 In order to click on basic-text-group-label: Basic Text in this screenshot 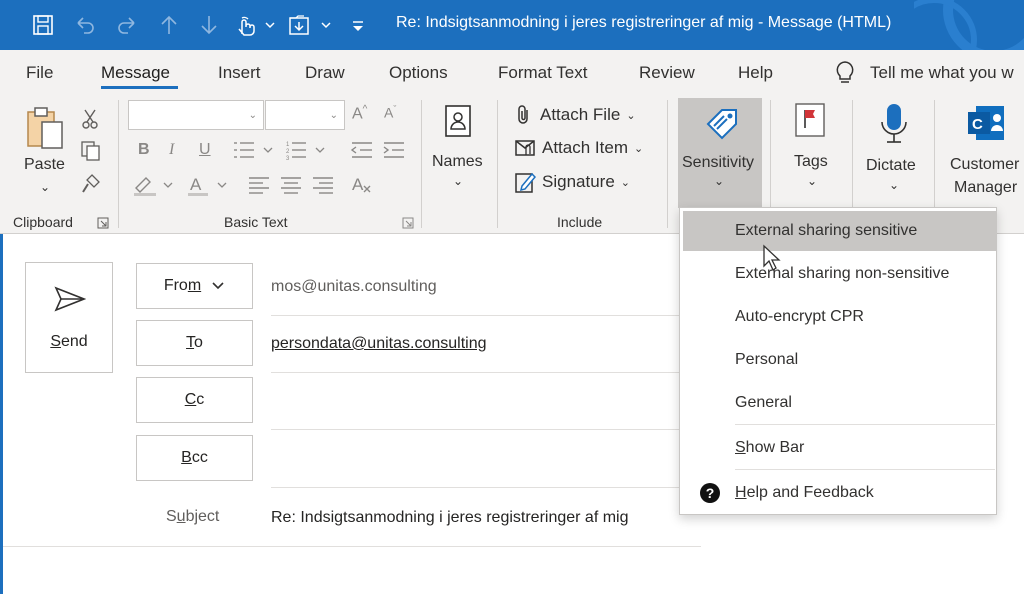, I will do `click(256, 222)`.